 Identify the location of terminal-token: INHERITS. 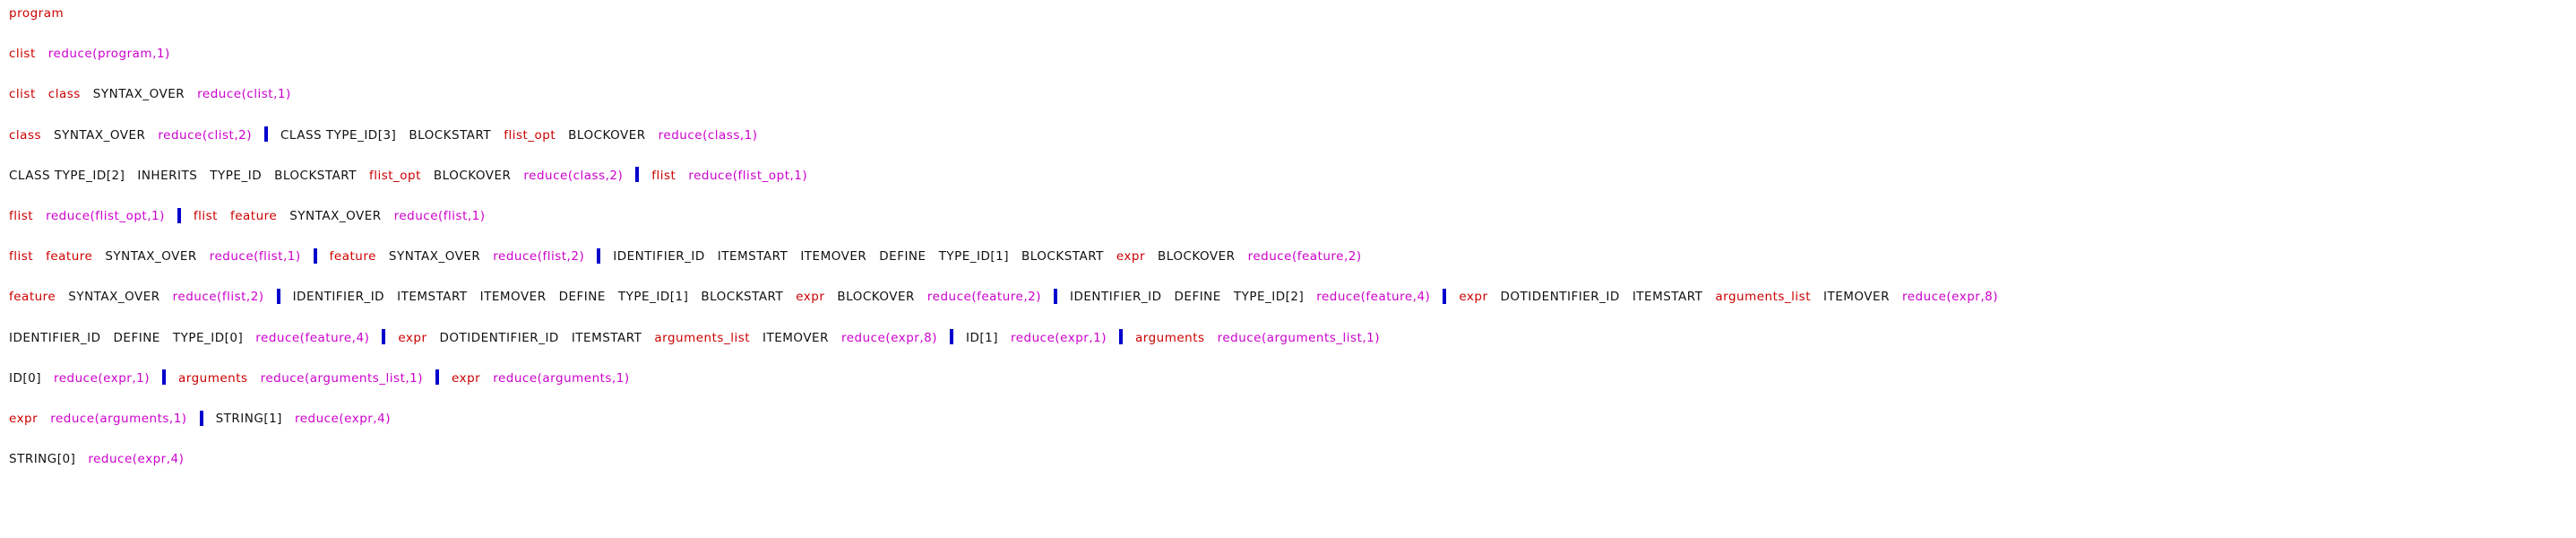
(167, 175).